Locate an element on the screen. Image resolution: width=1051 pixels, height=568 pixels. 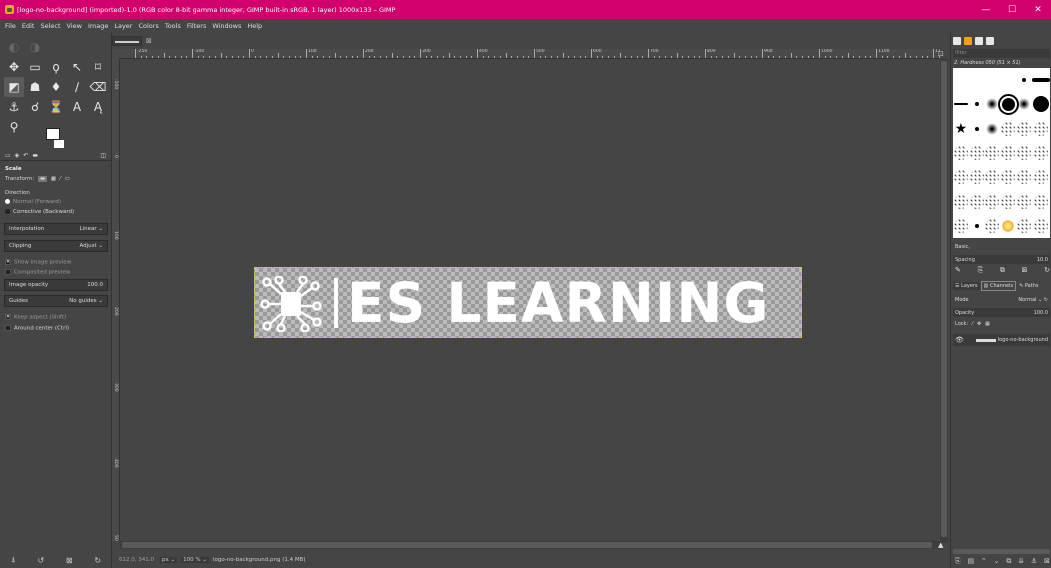
undo-history-tab-icon: ↶ is located at coordinates (25, 155).